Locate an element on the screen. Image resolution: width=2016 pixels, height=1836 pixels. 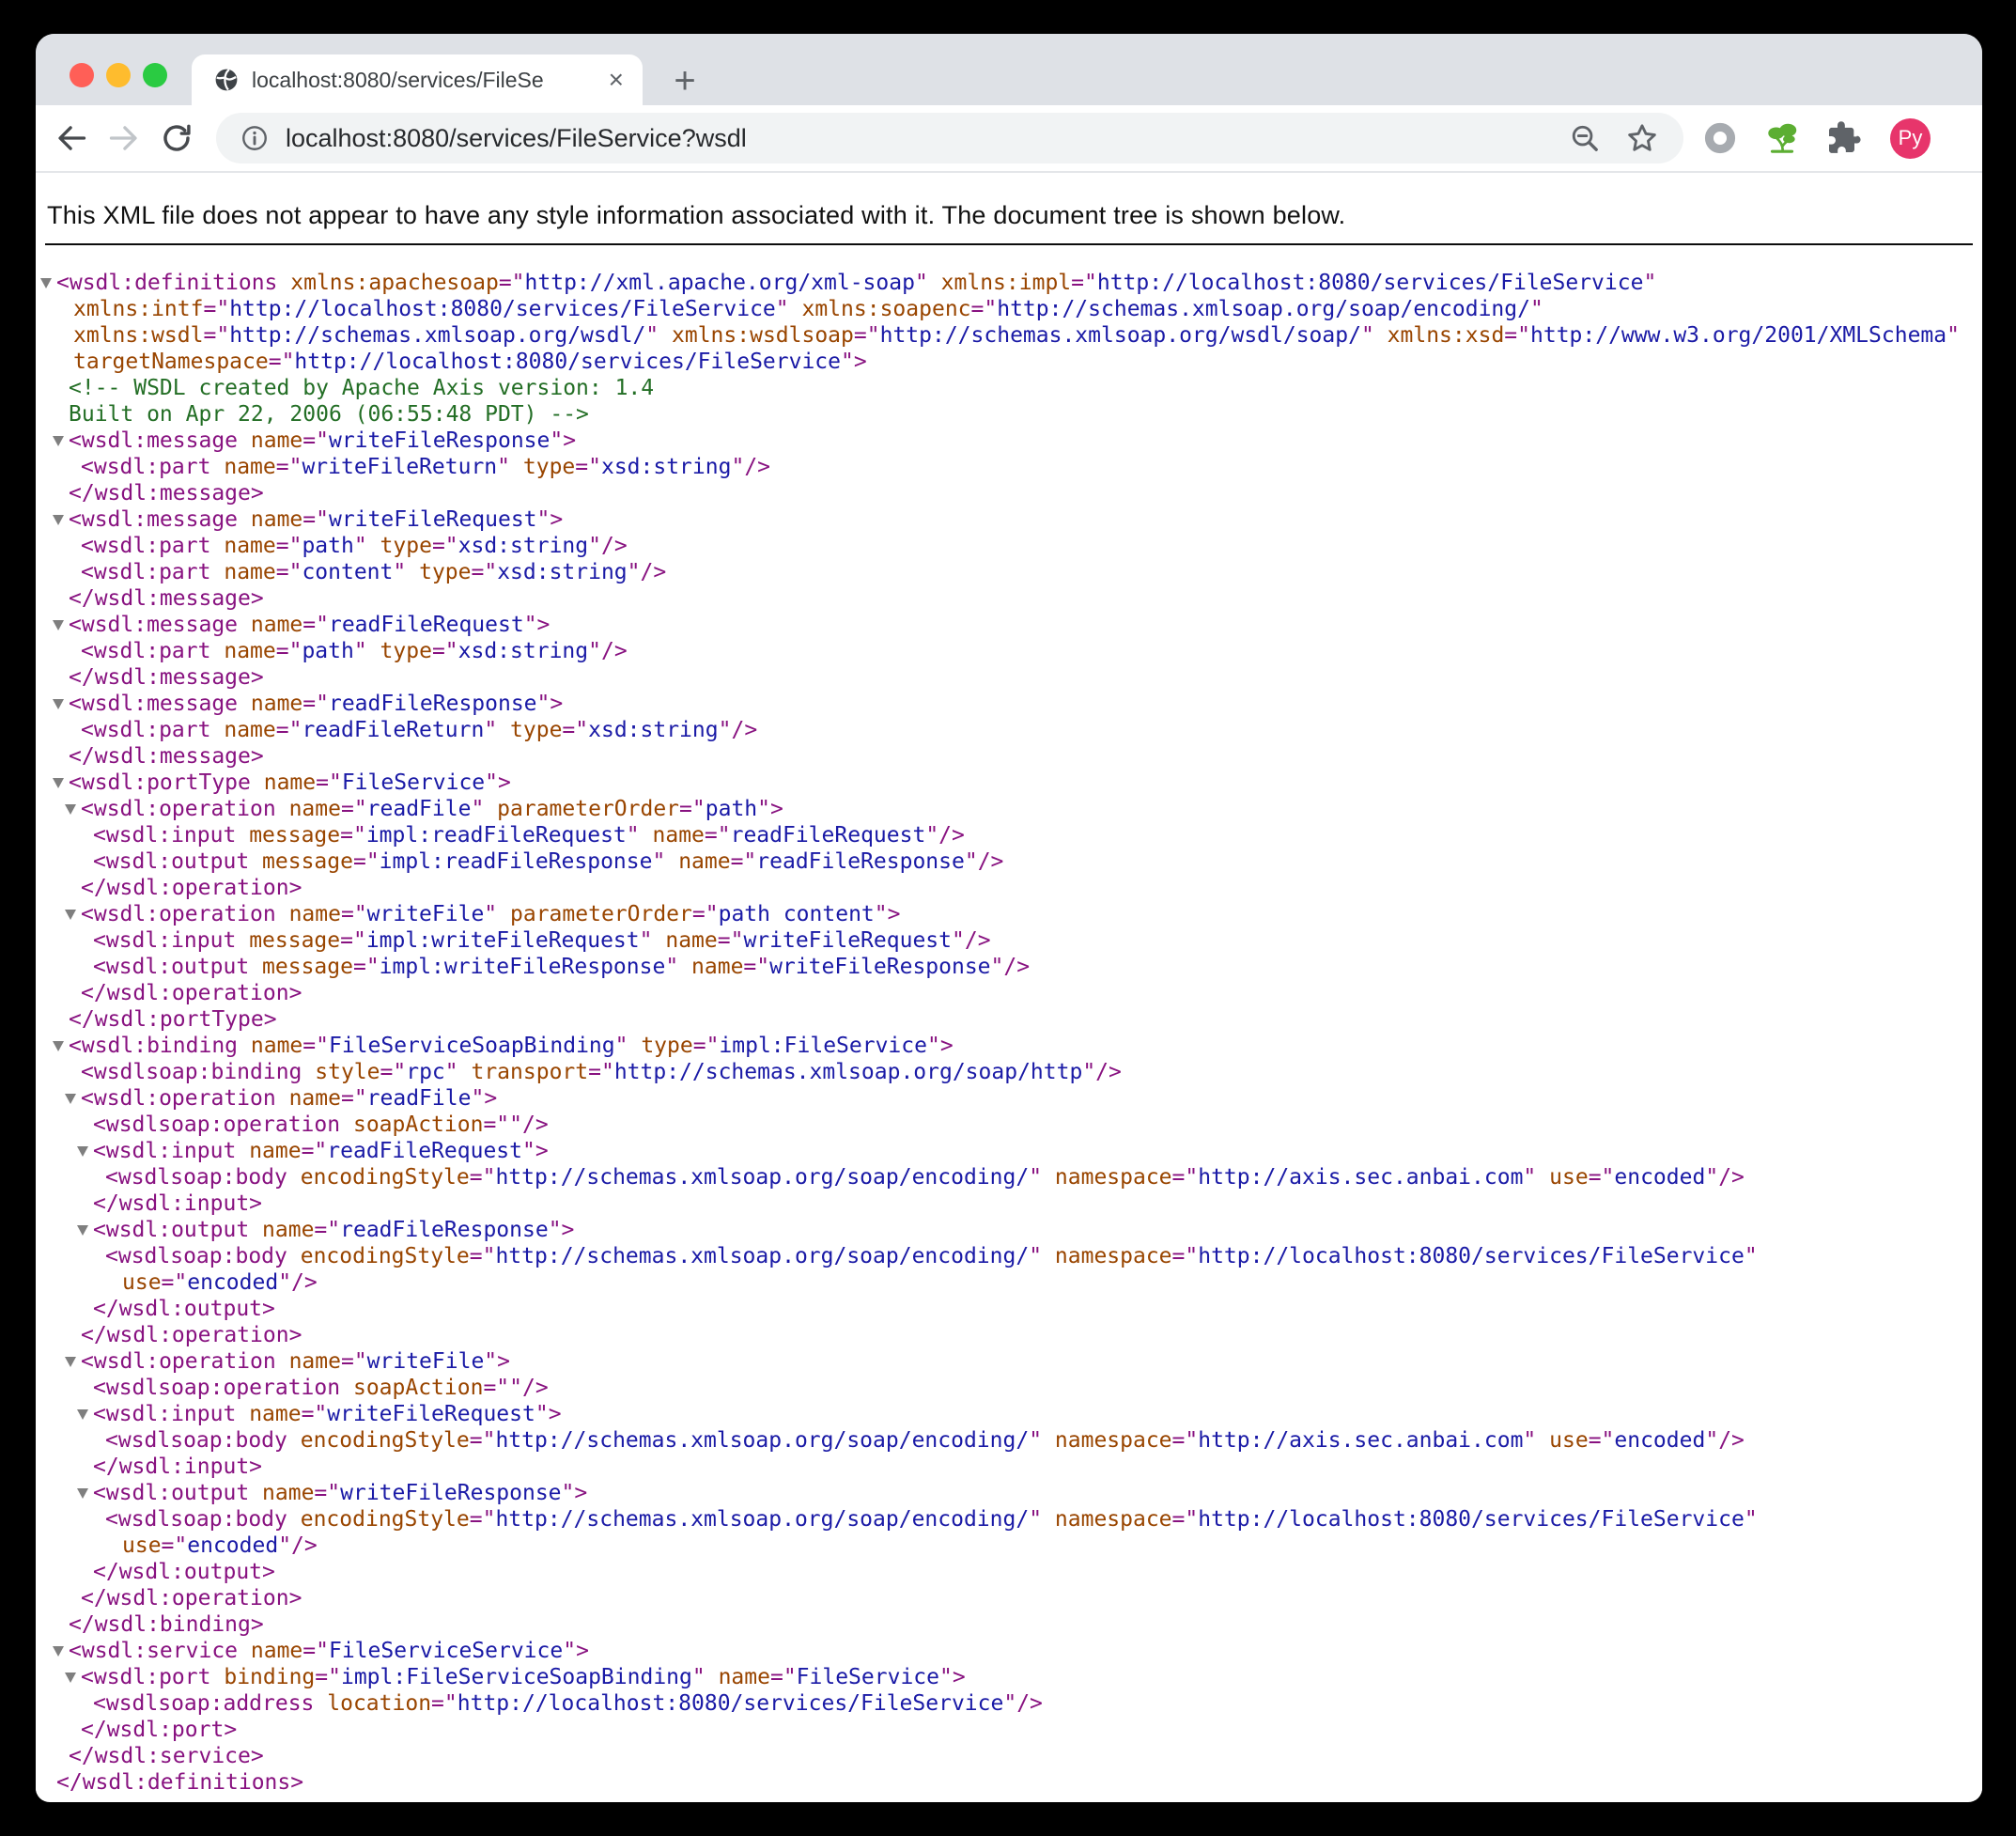
xml-line: </wsdl:input> is located at coordinates (1010, 1203).